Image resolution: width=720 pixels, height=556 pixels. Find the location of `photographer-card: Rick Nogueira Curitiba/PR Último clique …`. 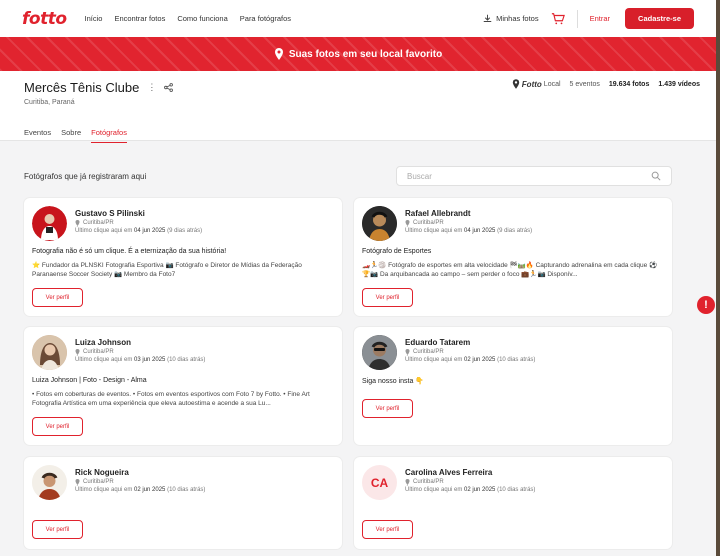

photographer-card: Rick Nogueira Curitiba/PR Último clique … is located at coordinates (183, 503).